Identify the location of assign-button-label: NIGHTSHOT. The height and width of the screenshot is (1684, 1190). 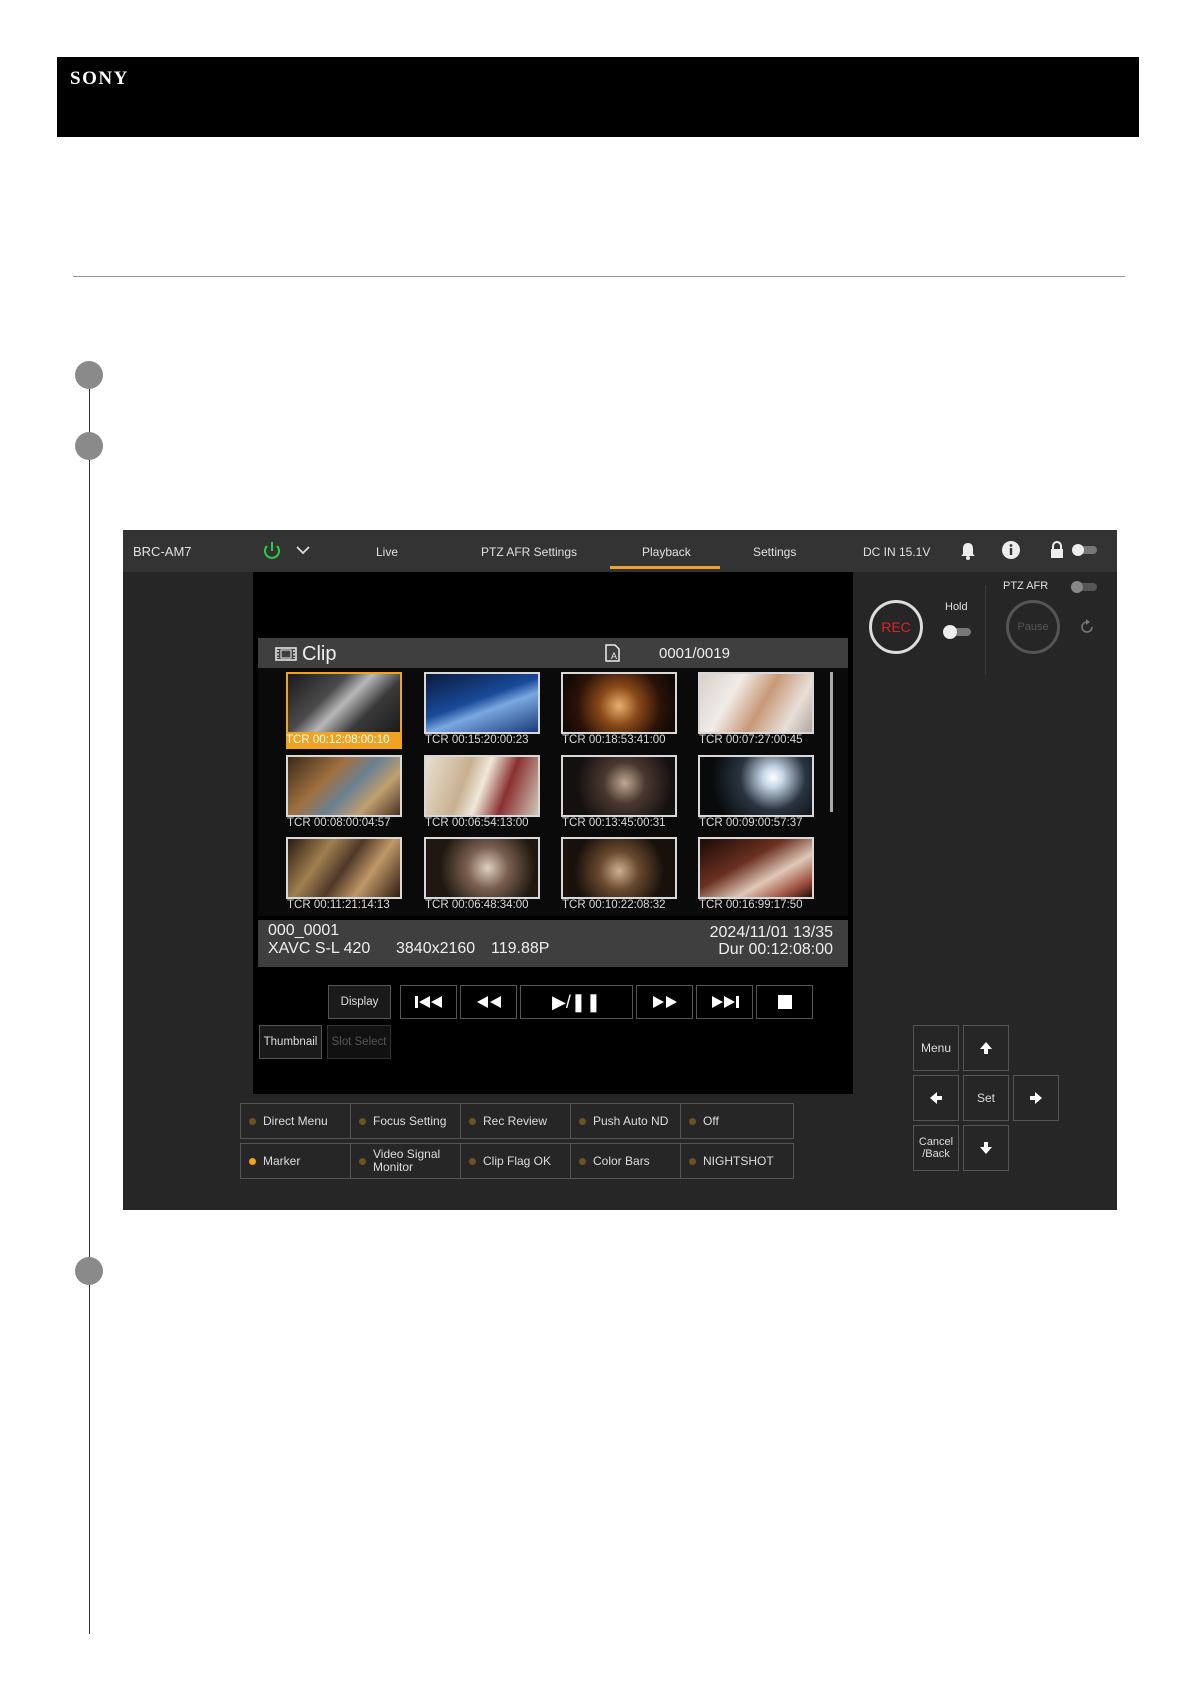
(738, 1161).